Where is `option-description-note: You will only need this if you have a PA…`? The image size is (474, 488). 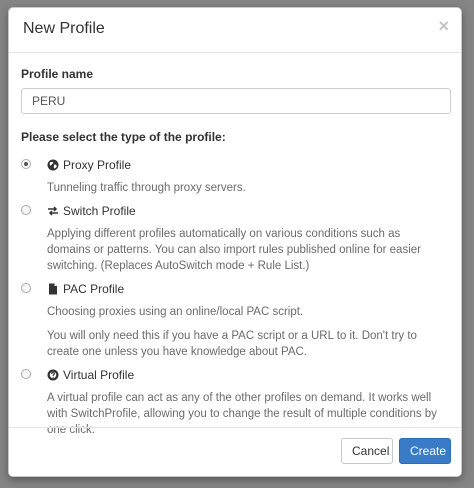
option-description-note: You will only need this if you have a PA… is located at coordinates (232, 344).